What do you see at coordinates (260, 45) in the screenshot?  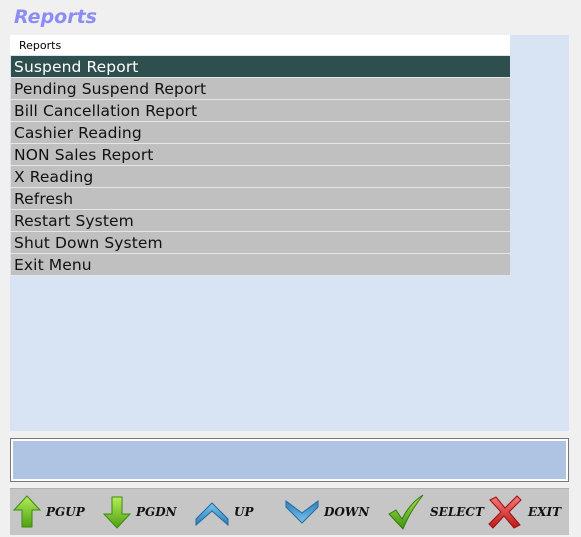 I see `menu-header: Reports` at bounding box center [260, 45].